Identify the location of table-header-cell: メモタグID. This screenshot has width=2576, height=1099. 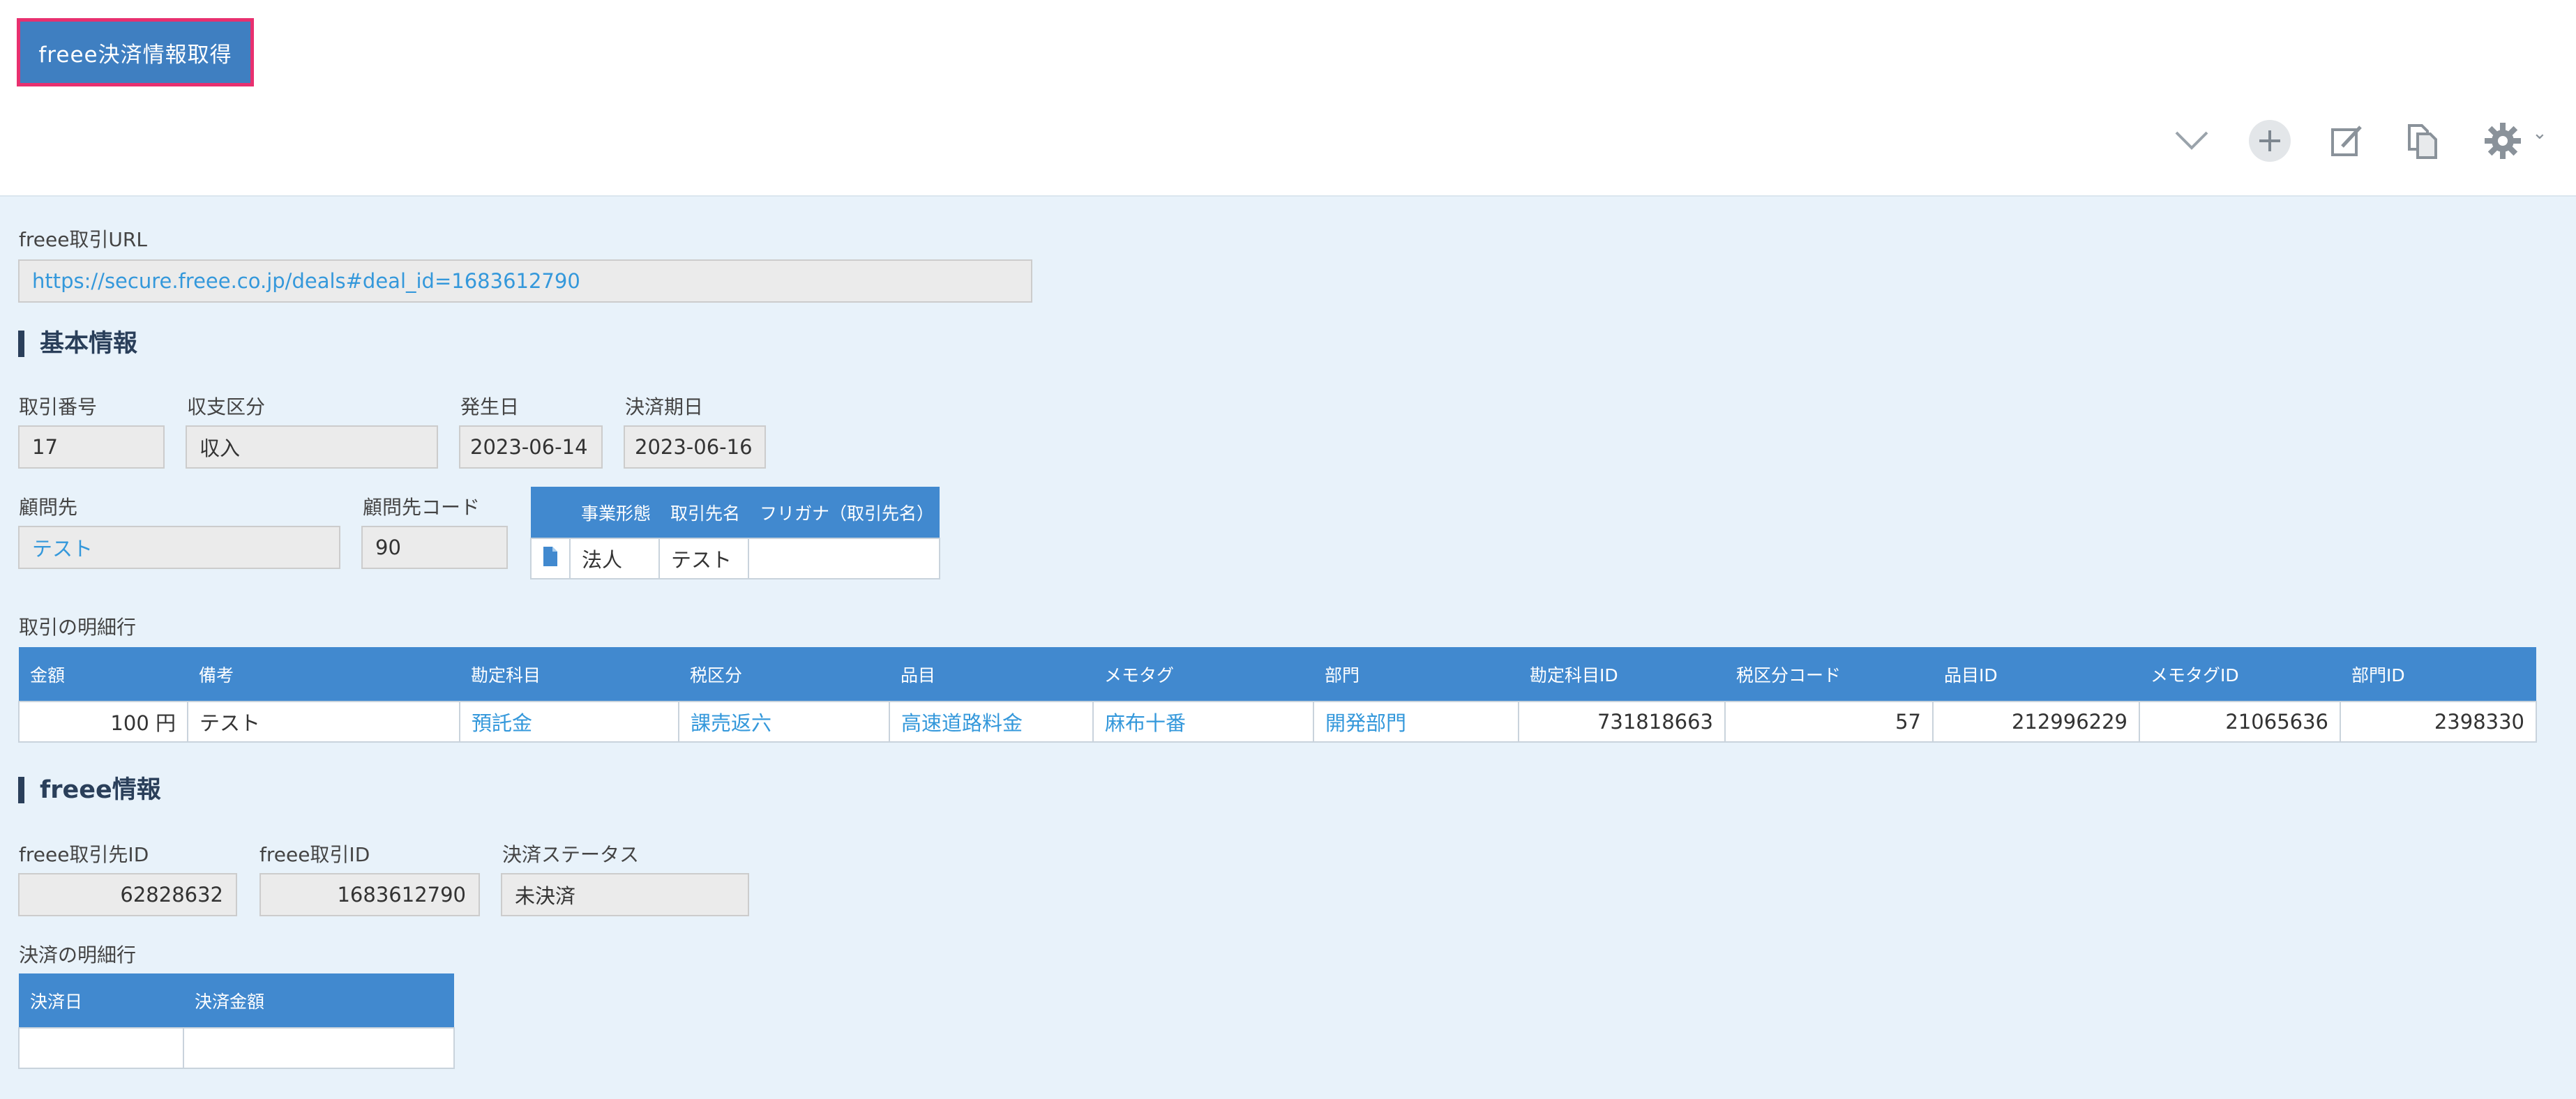
(2239, 674).